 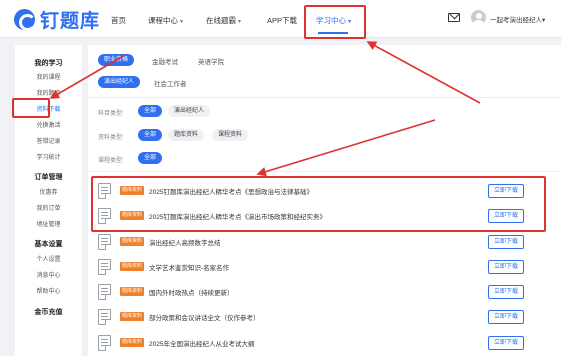 I want to click on arrow-to-downloads, so click(x=87, y=76).